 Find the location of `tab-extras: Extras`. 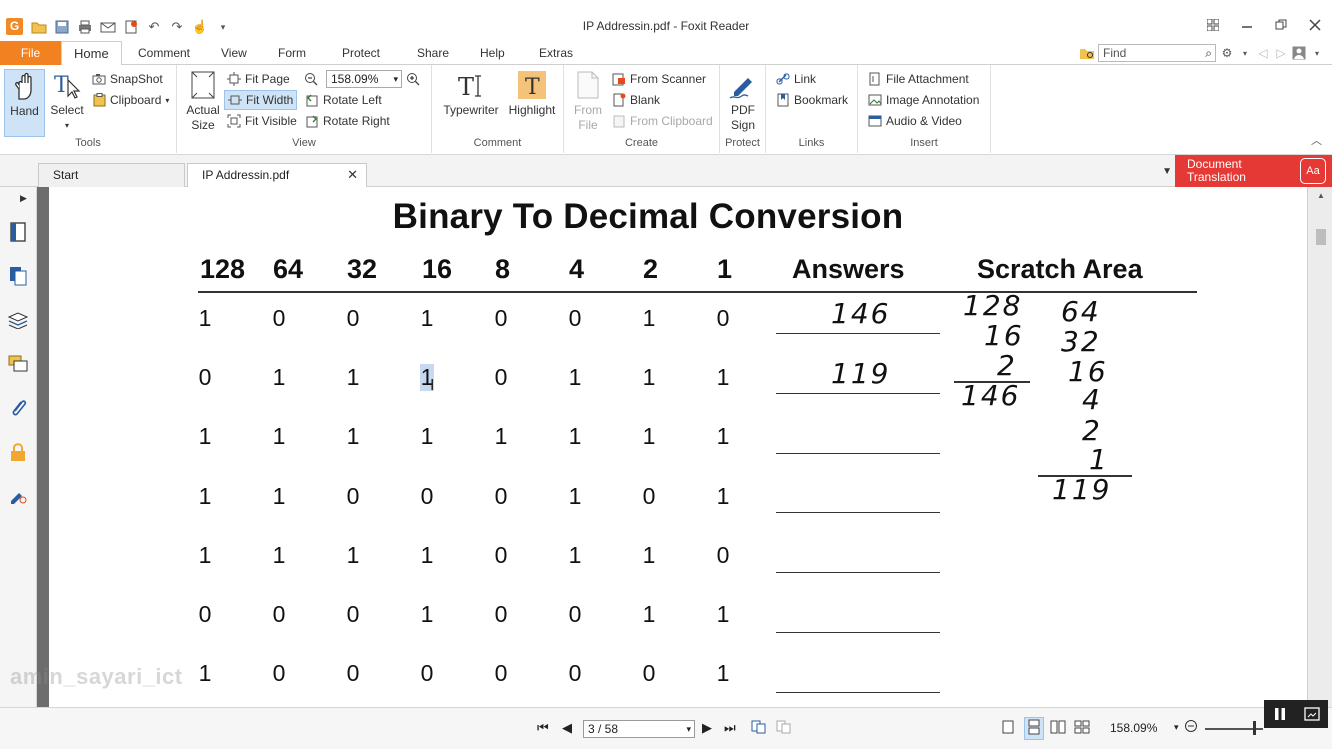

tab-extras: Extras is located at coordinates (556, 53).